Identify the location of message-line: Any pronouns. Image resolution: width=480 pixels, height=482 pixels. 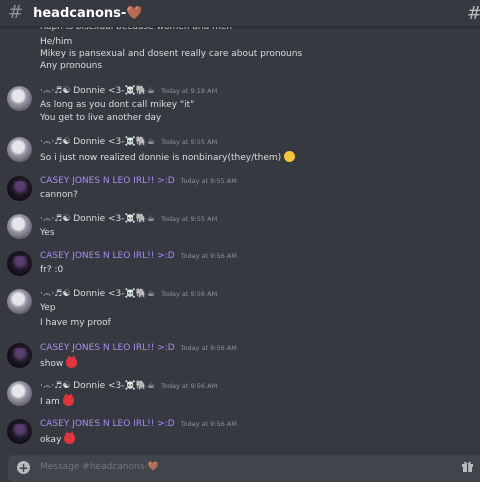
(71, 66).